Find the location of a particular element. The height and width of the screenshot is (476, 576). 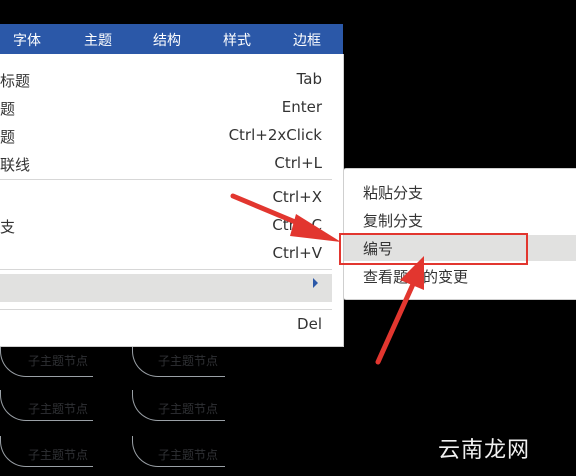

menu-item-relationship: 联线 Ctrl+L is located at coordinates (171, 163).